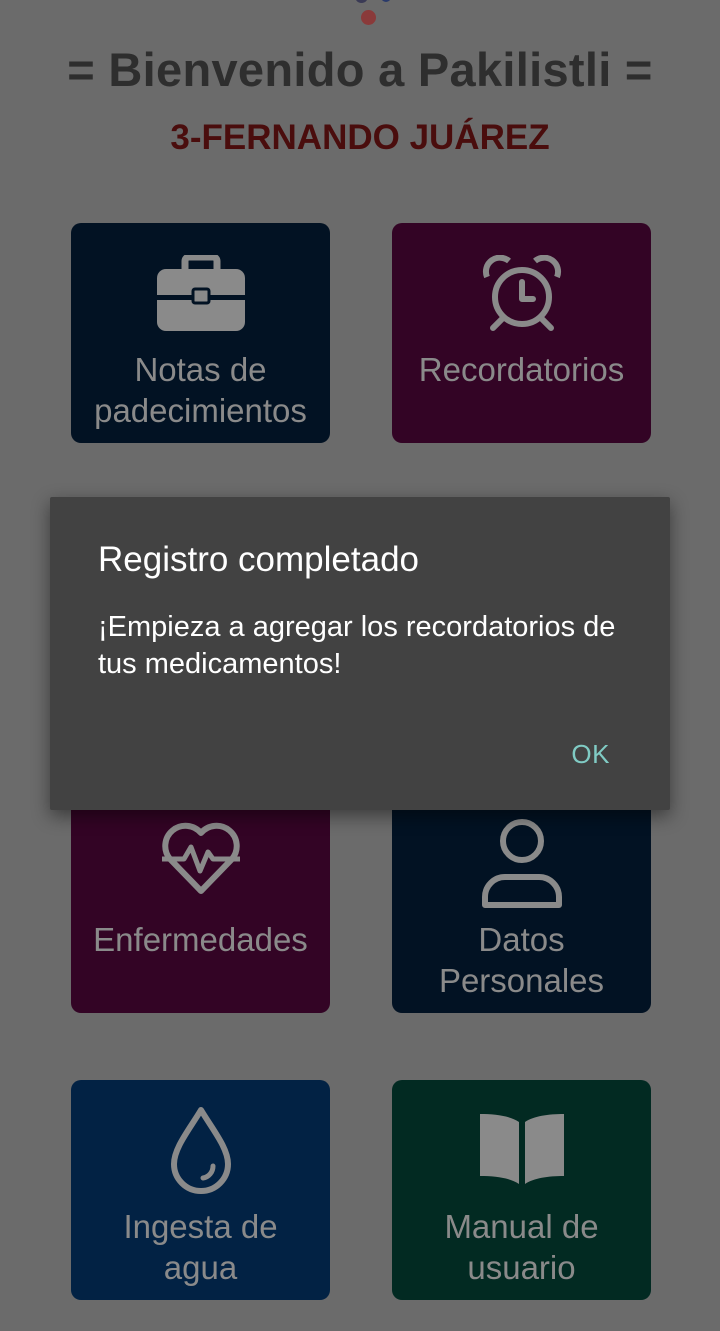 This screenshot has height=1331, width=720. I want to click on tile-recordatorios: Recordatorios, so click(521, 333).